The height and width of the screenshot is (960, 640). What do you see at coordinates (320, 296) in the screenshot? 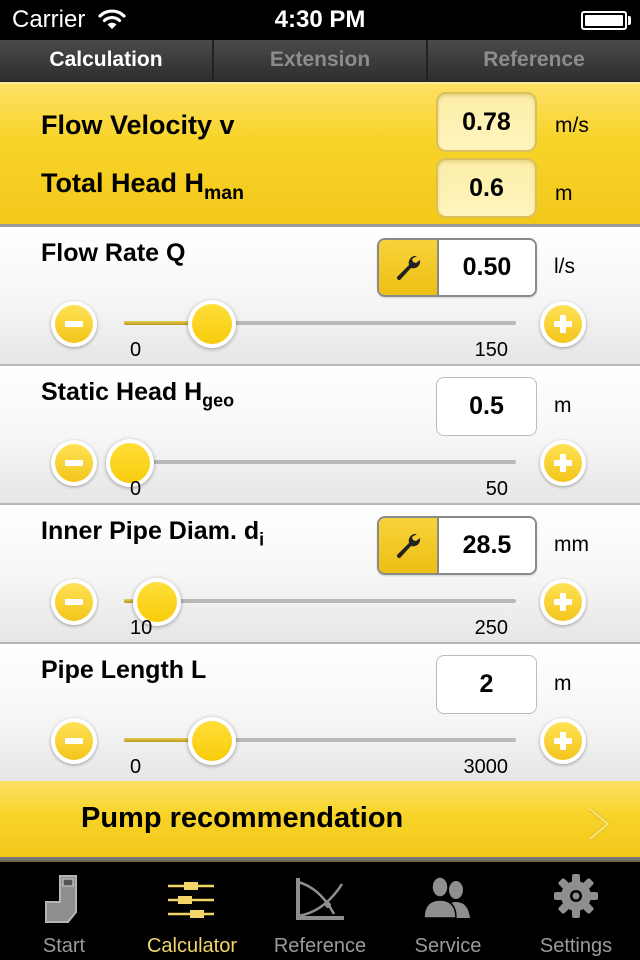
I see `flow-rate-section: Flow Rate Q 0.50 l/s 0 150` at bounding box center [320, 296].